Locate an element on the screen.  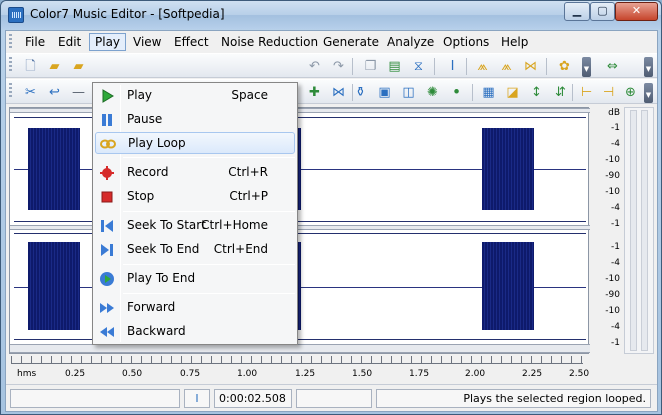
menu-help: Help is located at coordinates (514, 42).